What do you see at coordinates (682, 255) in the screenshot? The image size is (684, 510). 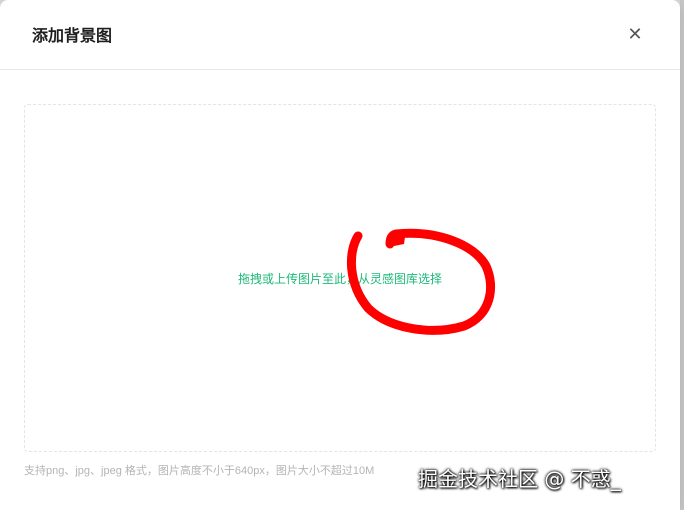 I see `background-page-edge` at bounding box center [682, 255].